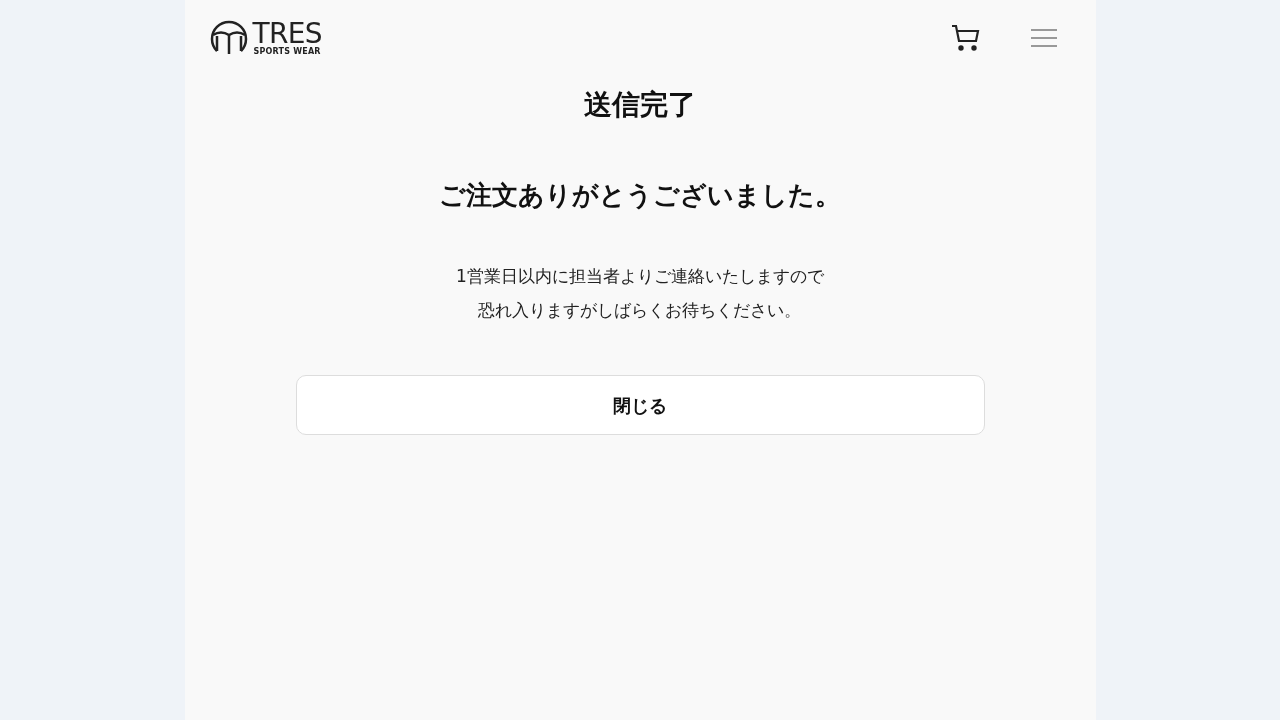 The image size is (1280, 720). I want to click on cart-icon, so click(965, 38).